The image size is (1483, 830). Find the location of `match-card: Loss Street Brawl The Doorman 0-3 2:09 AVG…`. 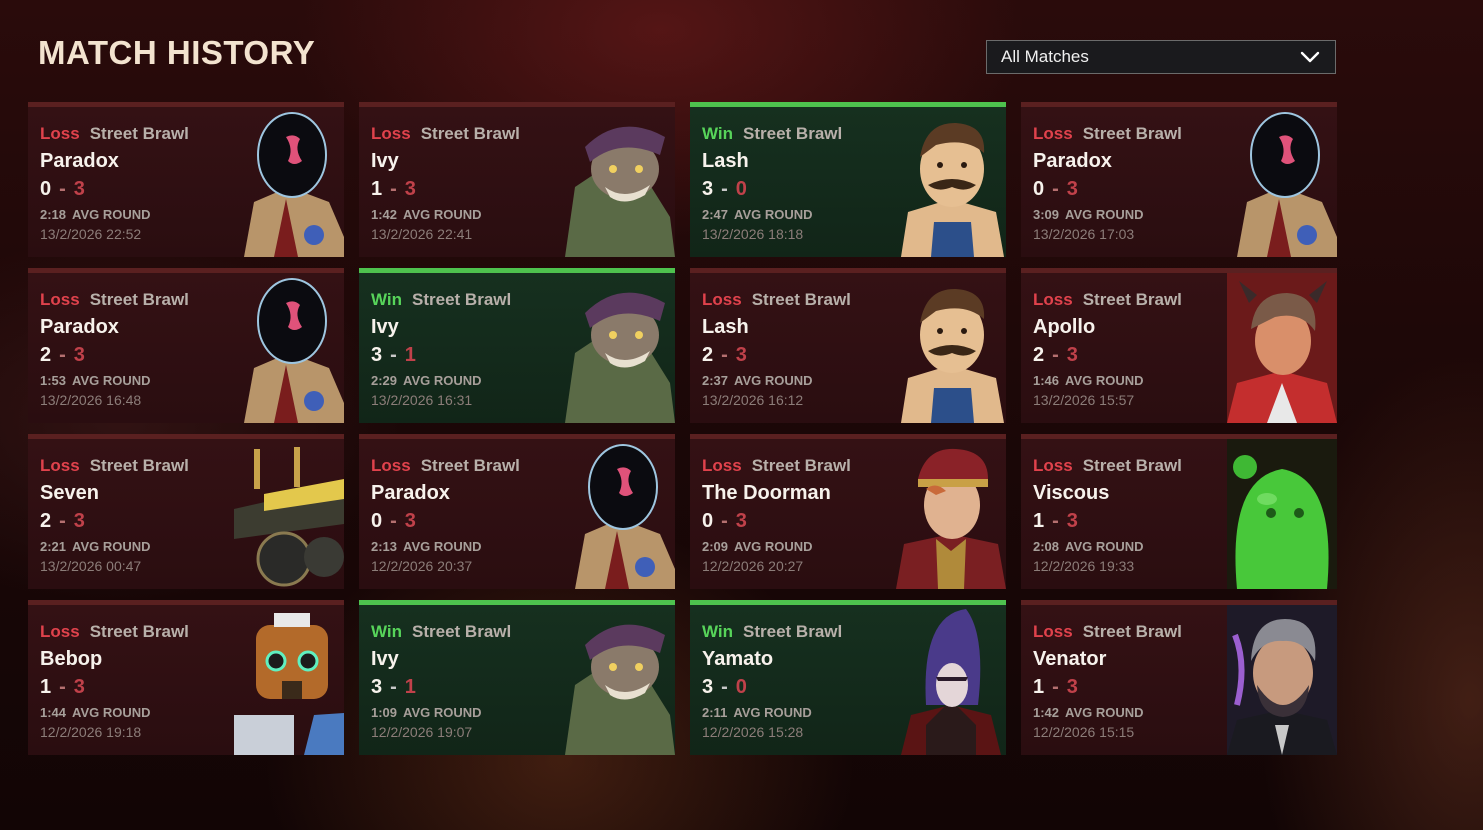

match-card: Loss Street Brawl The Doorman 0-3 2:09 AVG… is located at coordinates (848, 511).